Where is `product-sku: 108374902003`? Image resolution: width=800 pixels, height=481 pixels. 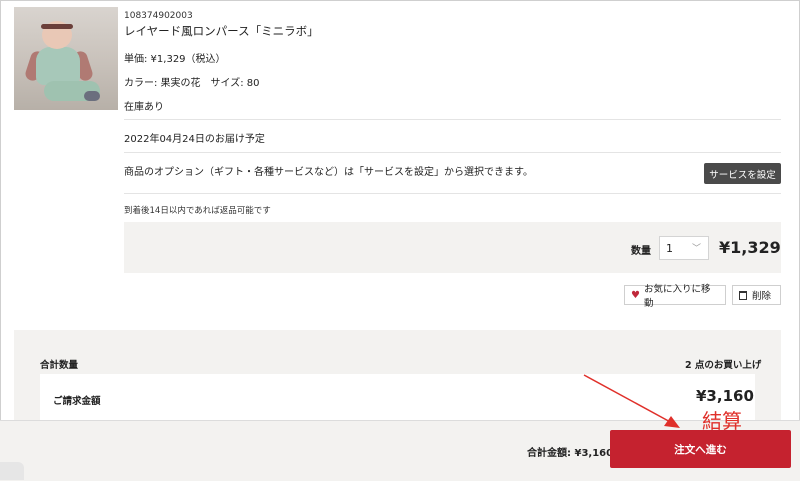 product-sku: 108374902003 is located at coordinates (158, 16).